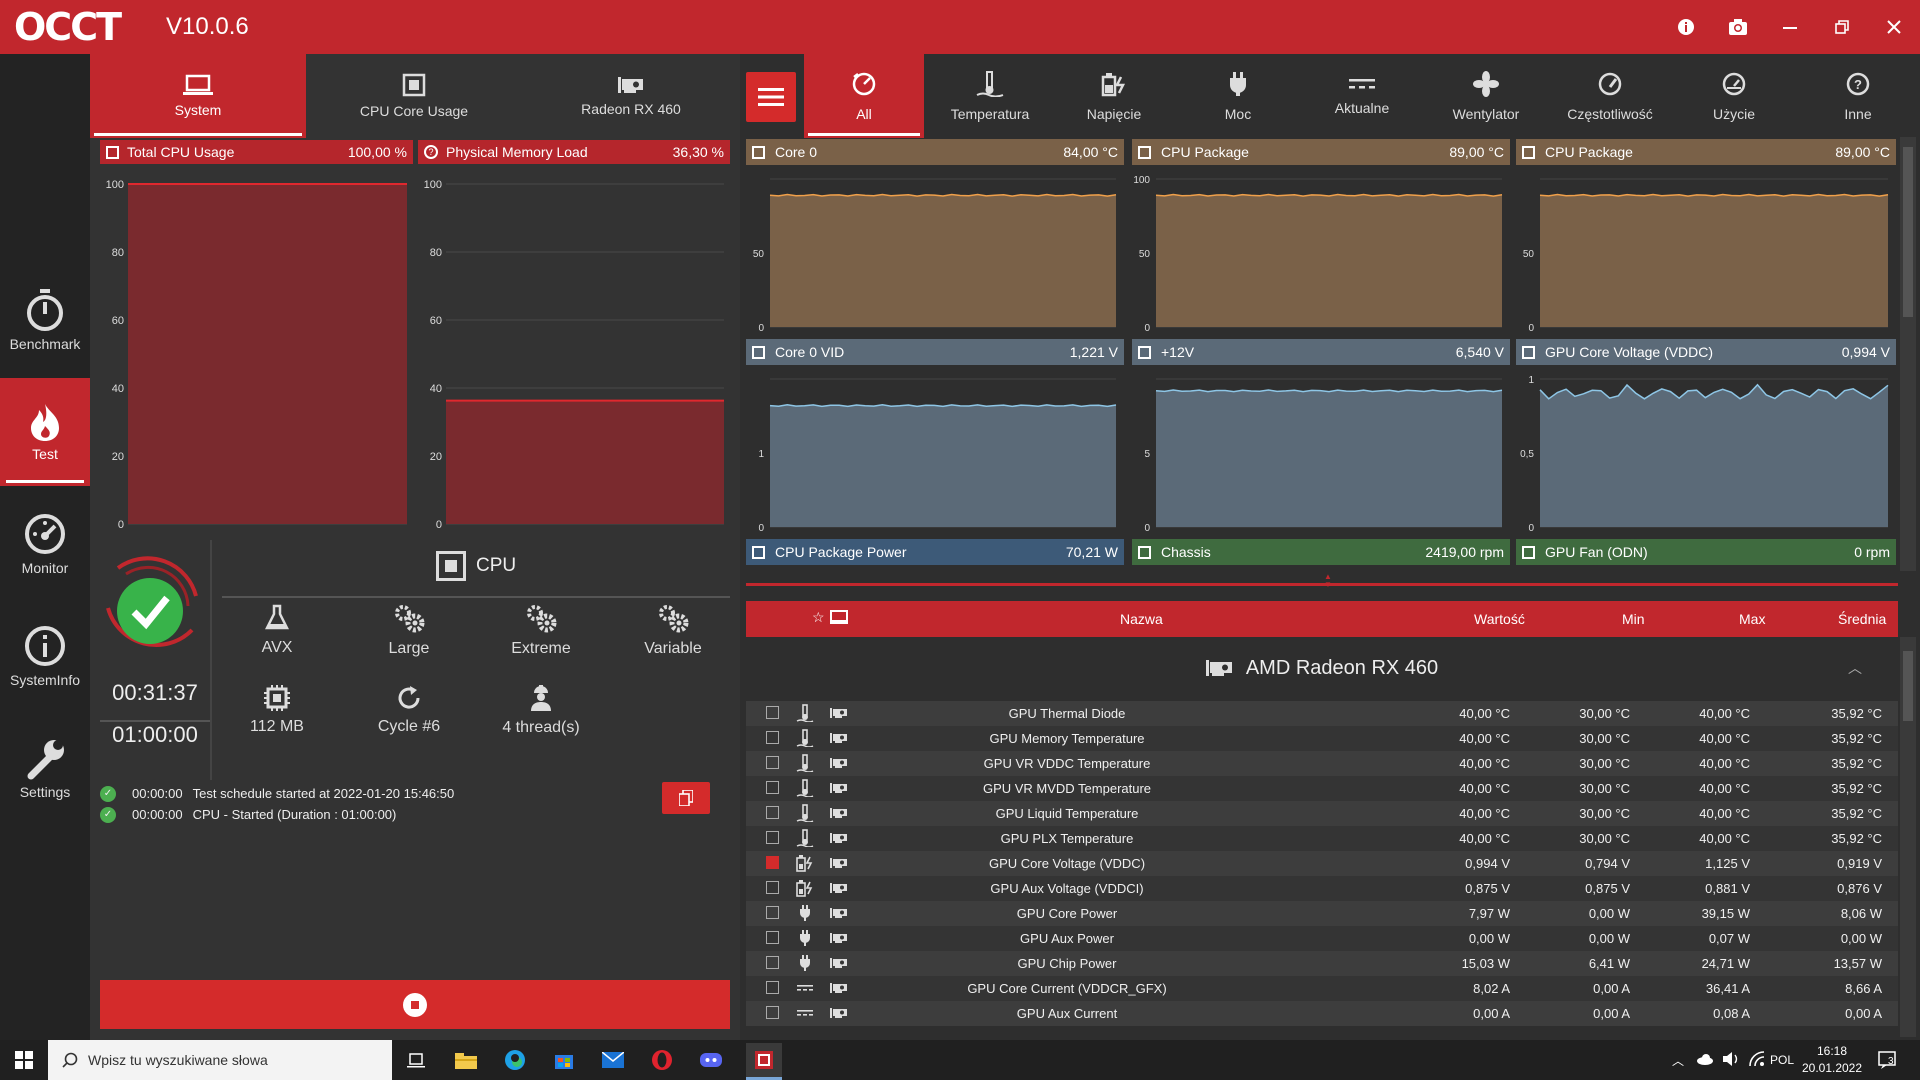  Describe the element at coordinates (416, 1060) in the screenshot. I see `task-view-icon` at that location.